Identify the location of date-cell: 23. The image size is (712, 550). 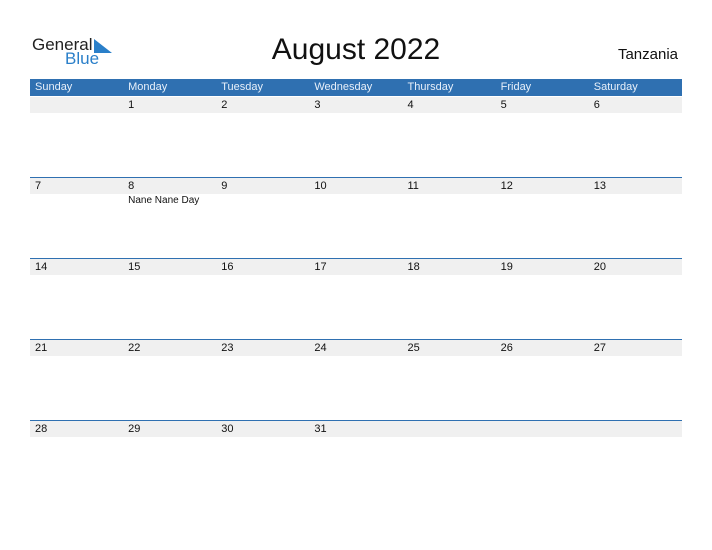
(227, 348).